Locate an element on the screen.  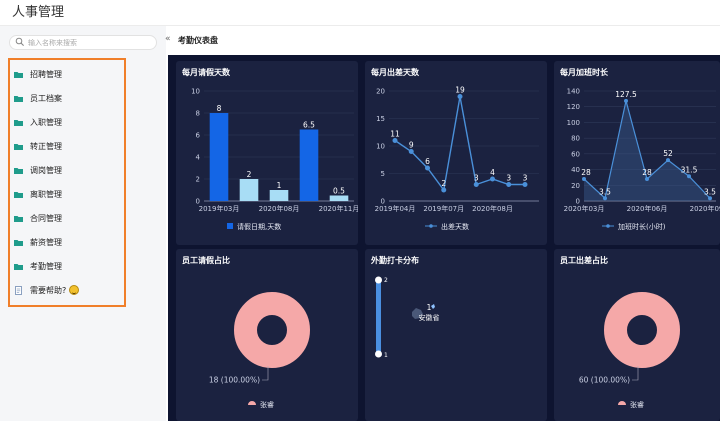
data-label: 3 is located at coordinates (476, 178).